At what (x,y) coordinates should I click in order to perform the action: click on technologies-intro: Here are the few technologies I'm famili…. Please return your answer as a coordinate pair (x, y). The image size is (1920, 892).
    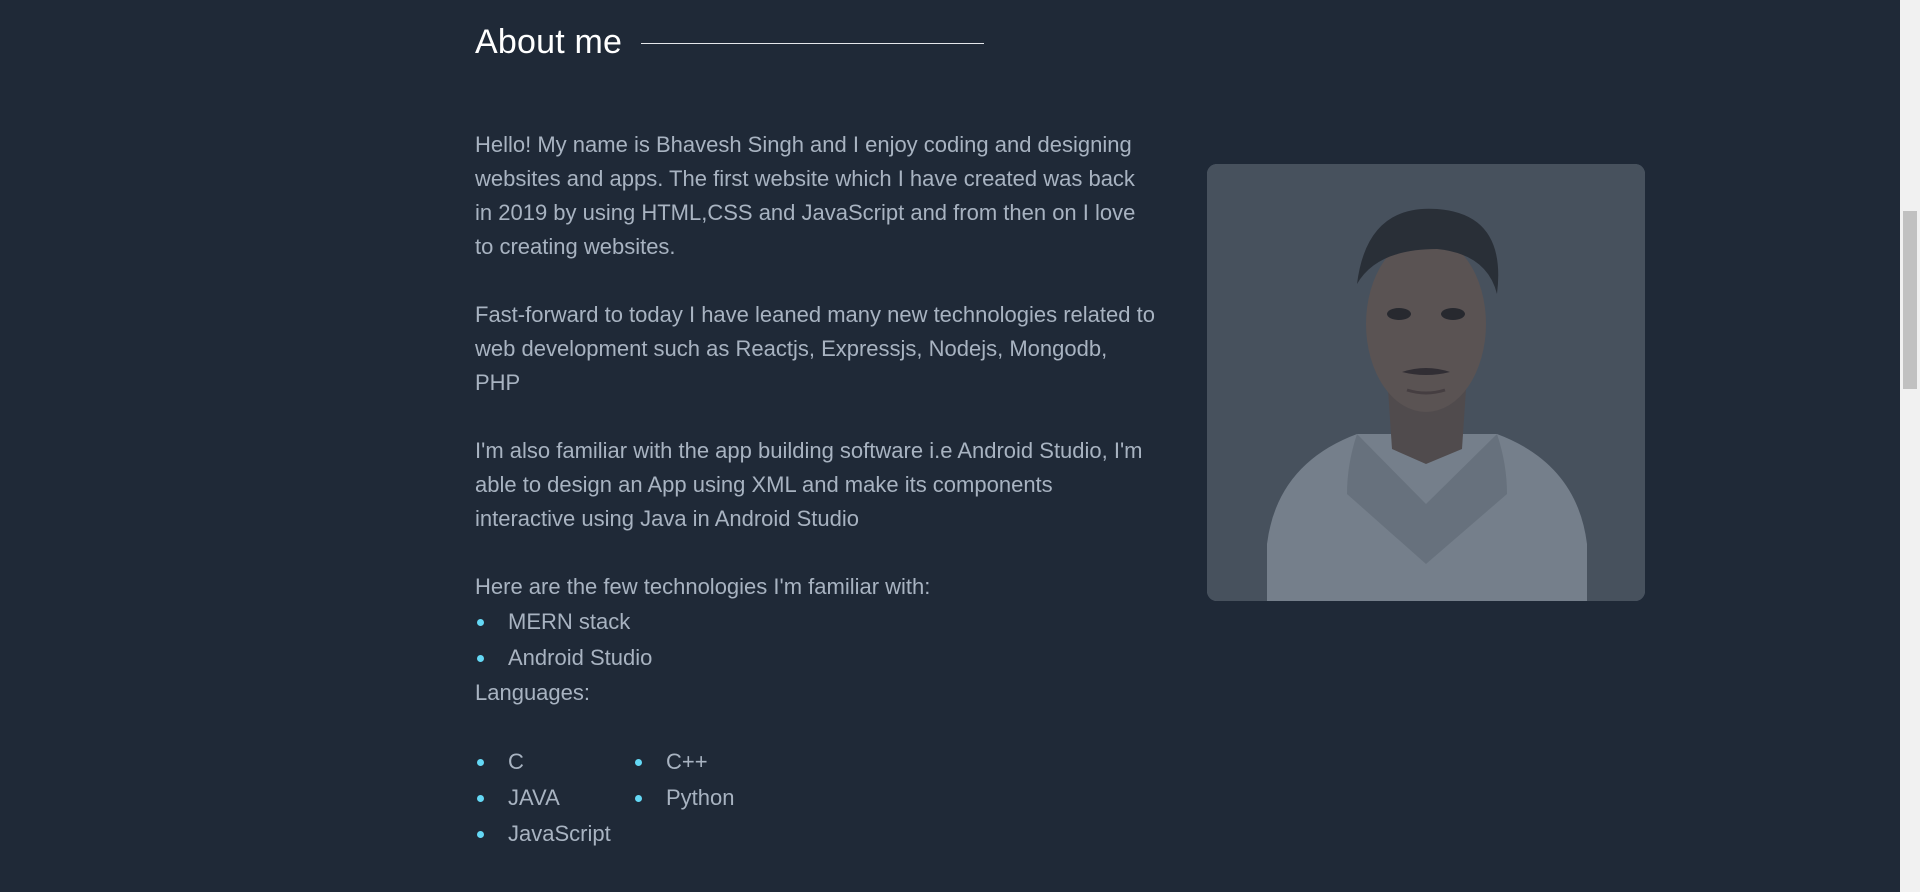
    Looking at the image, I should click on (703, 586).